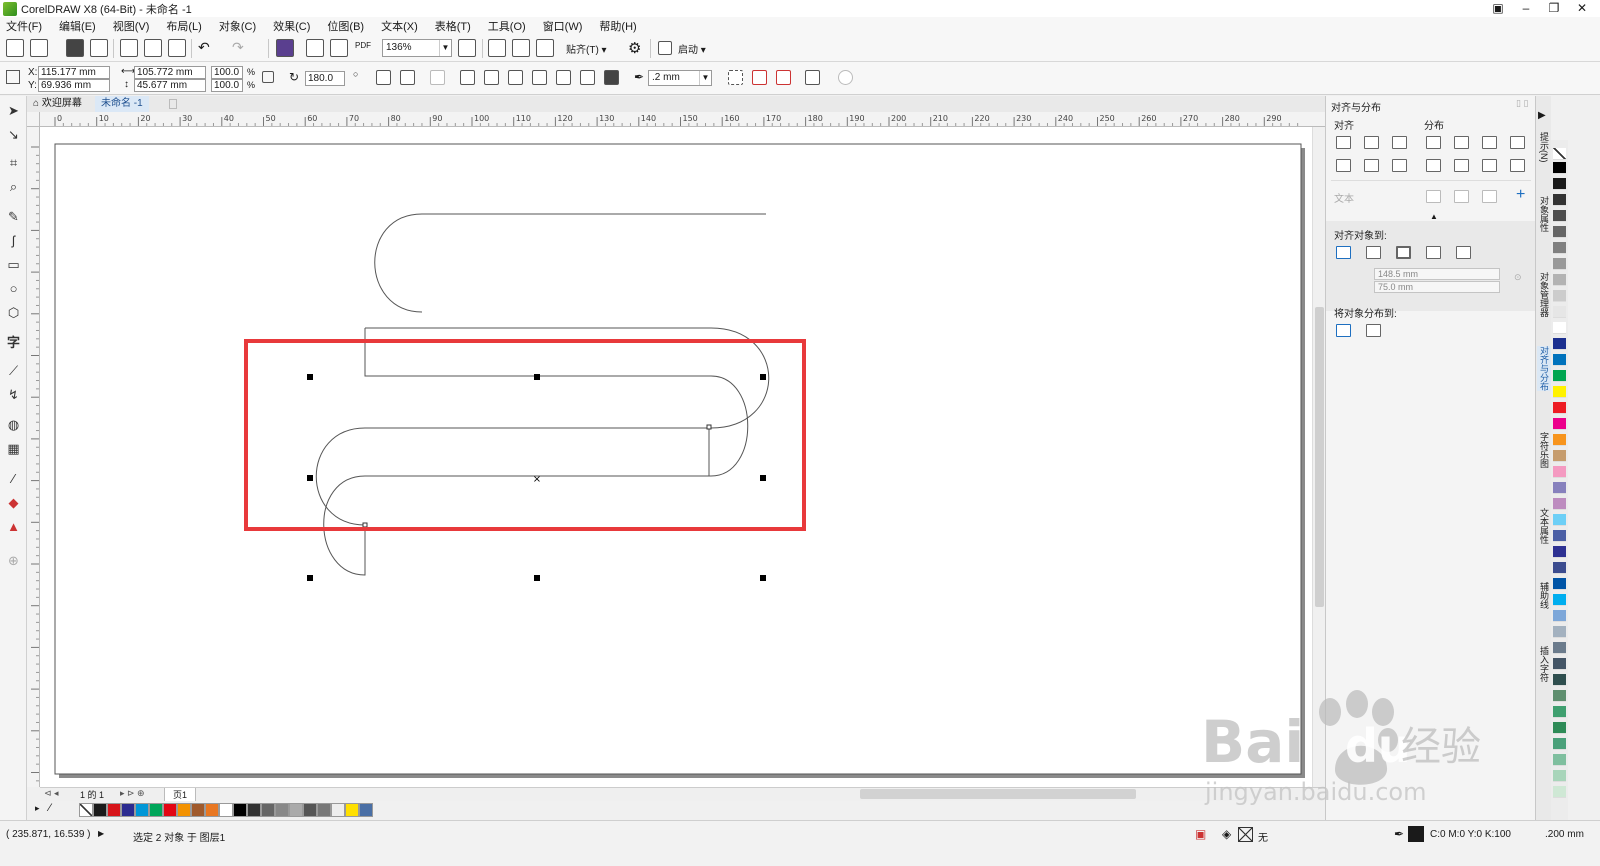  I want to click on grid-icon, so click(1433, 252).